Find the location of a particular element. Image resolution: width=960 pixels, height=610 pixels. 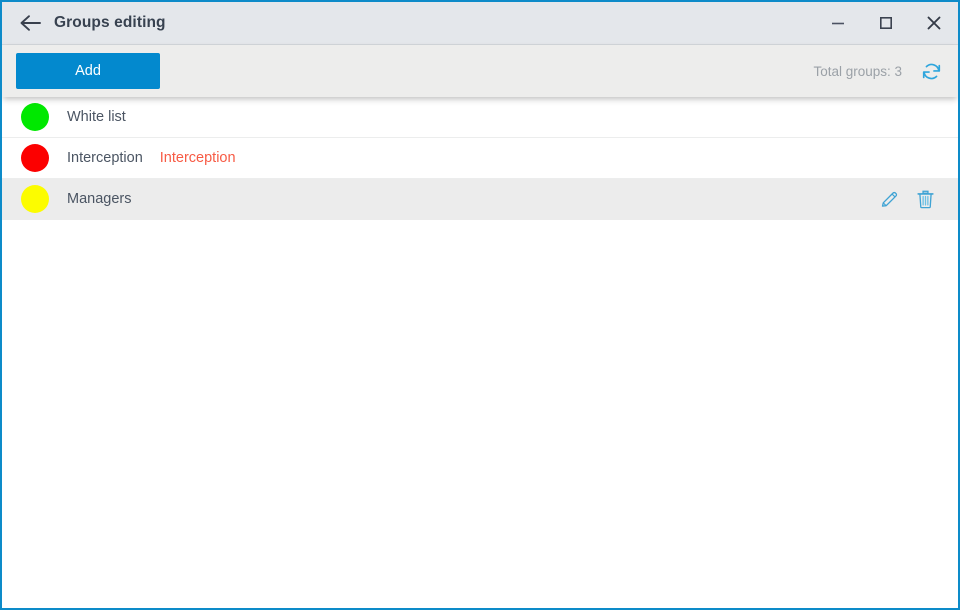

refresh-icon is located at coordinates (931, 71).